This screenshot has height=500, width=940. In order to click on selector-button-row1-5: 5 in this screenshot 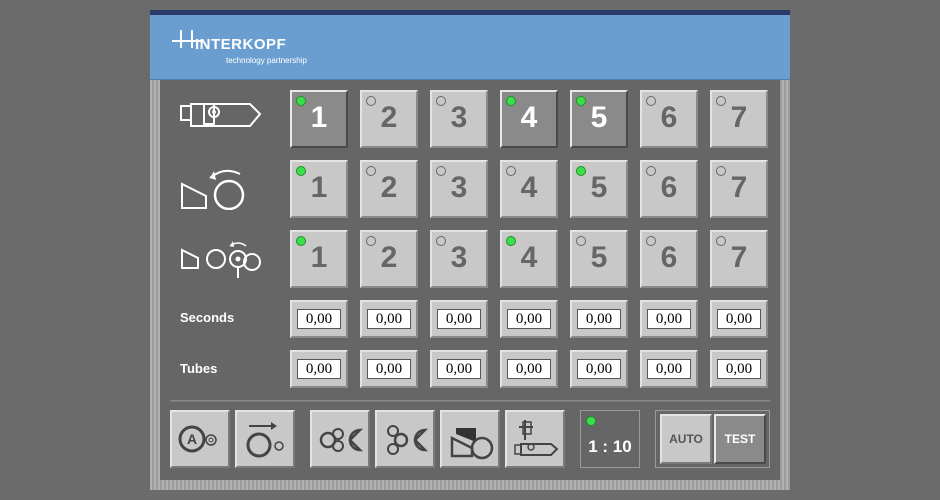, I will do `click(599, 119)`.